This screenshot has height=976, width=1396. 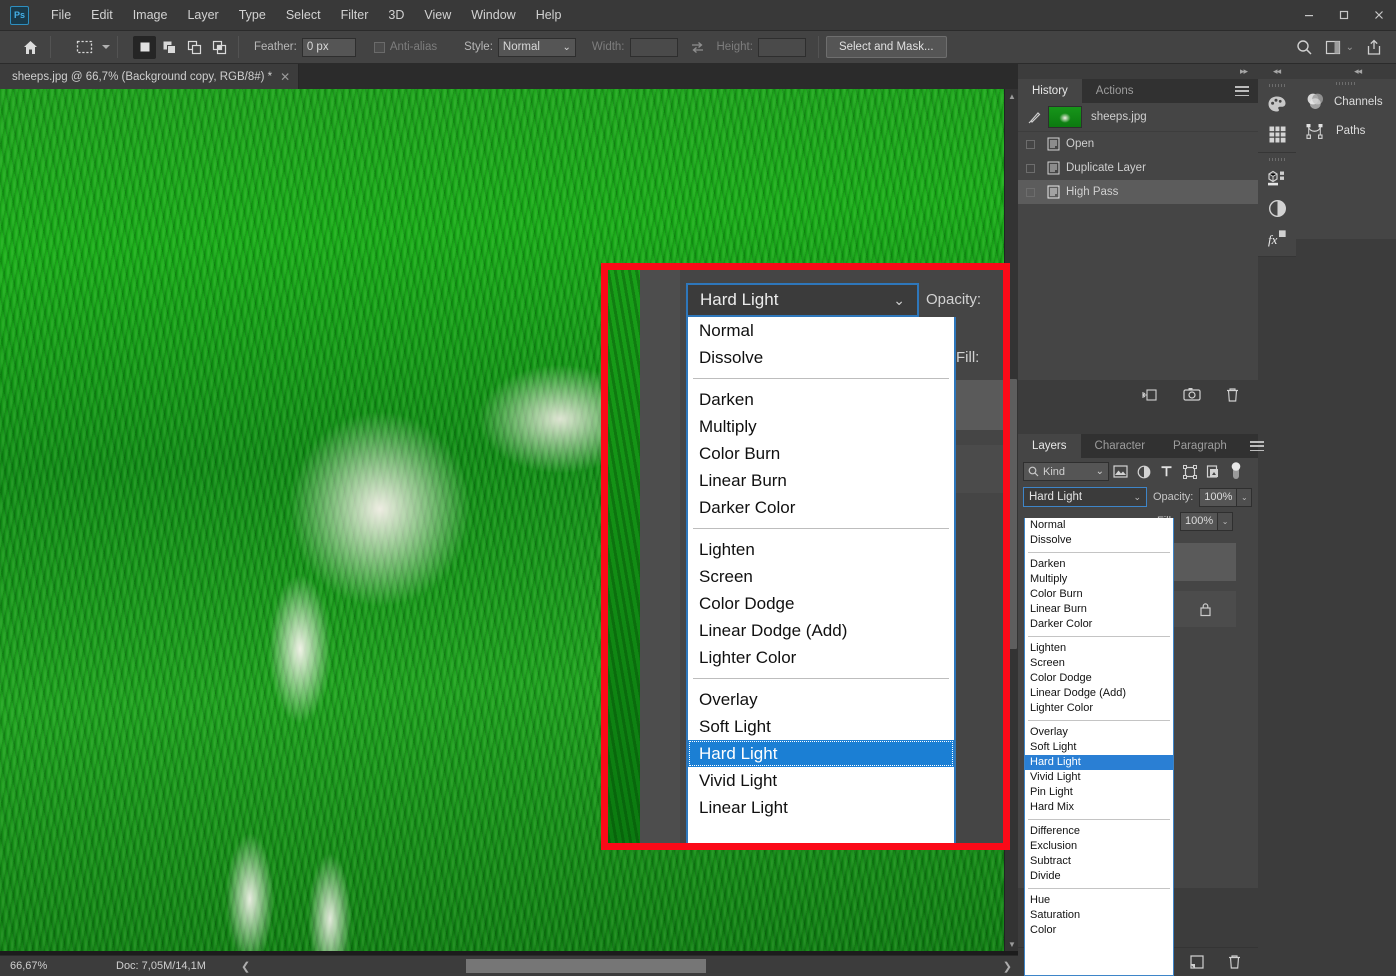 What do you see at coordinates (536, 47) in the screenshot?
I see `style-select: Normal ⌄` at bounding box center [536, 47].